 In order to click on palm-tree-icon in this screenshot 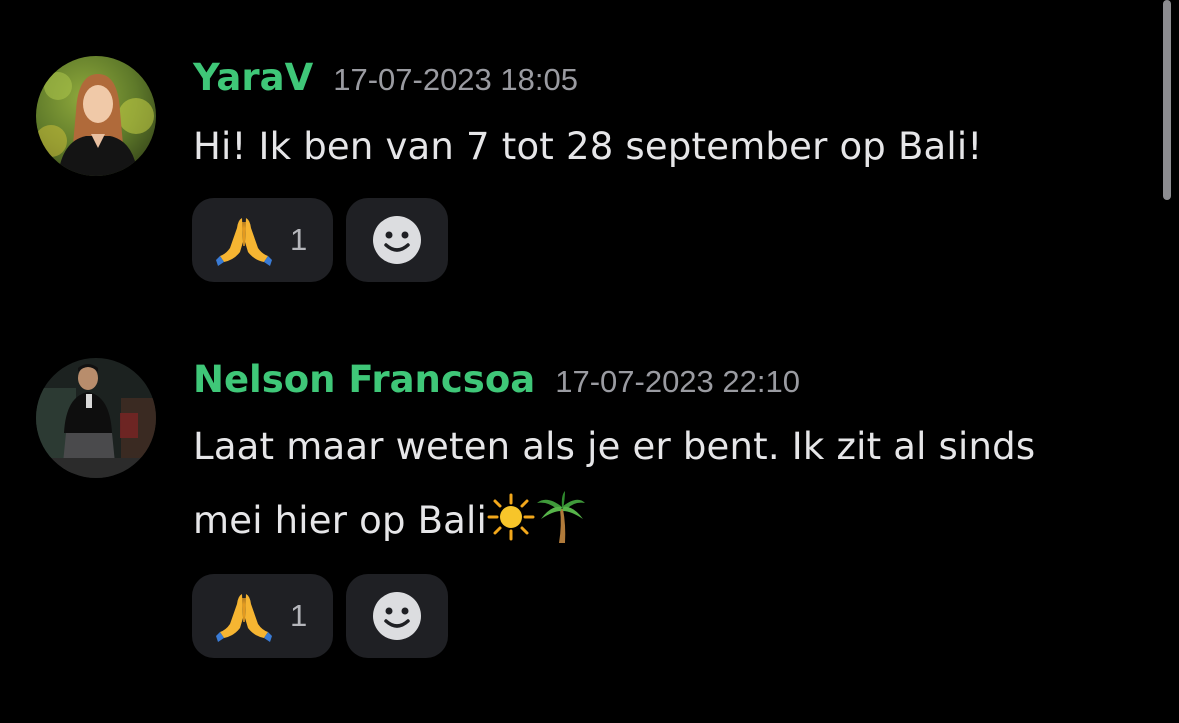, I will do `click(561, 517)`.